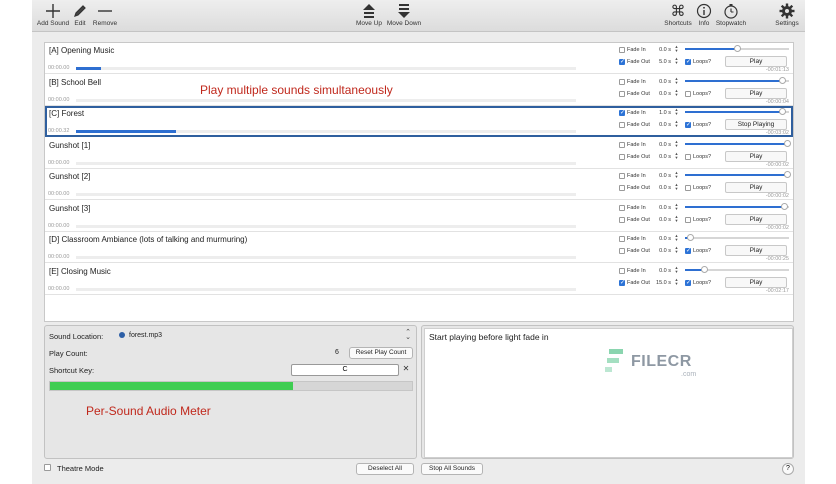 The width and height of the screenshot is (836, 484). Describe the element at coordinates (345, 370) in the screenshot. I see `shortcut-key-field: C` at that location.